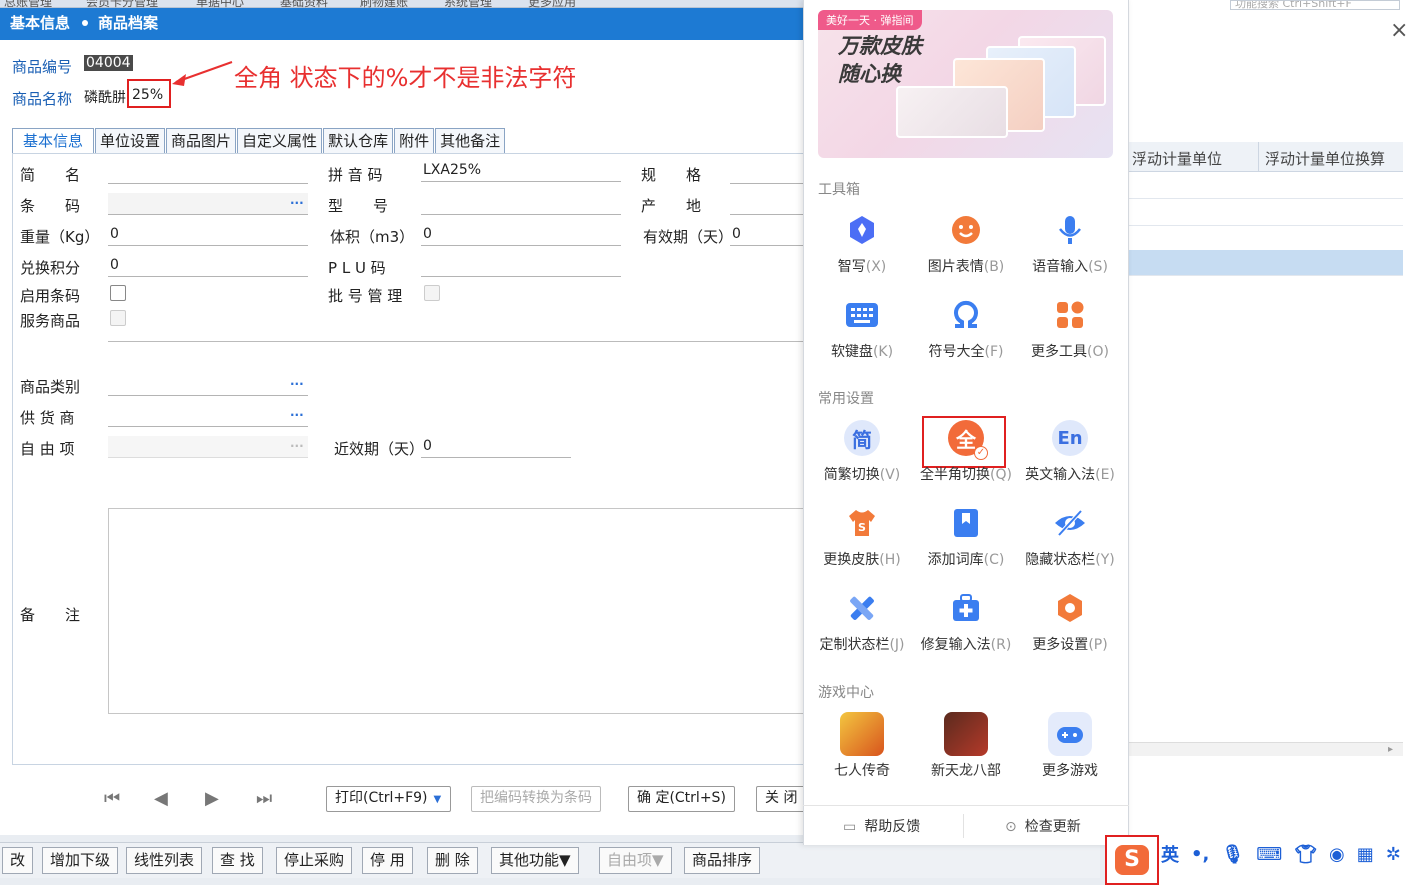 The image size is (1415, 885). What do you see at coordinates (1390, 749) in the screenshot?
I see `scroll-right-icon: ▸` at bounding box center [1390, 749].